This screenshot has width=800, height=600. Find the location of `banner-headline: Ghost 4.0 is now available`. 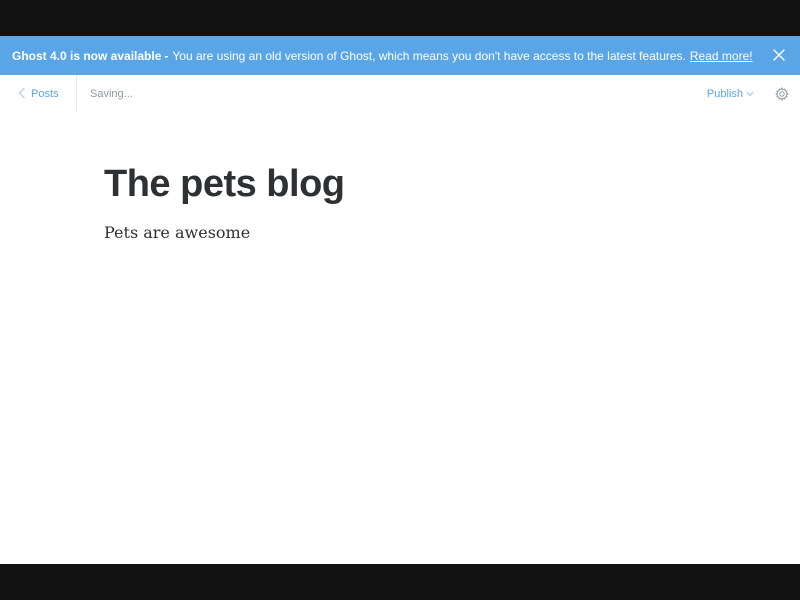

banner-headline: Ghost 4.0 is now available is located at coordinates (87, 55).